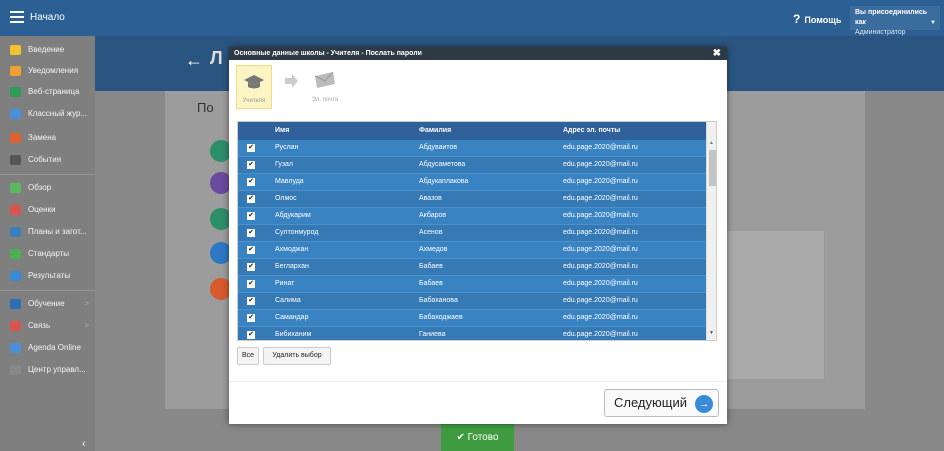 Image resolution: width=944 pixels, height=451 pixels. I want to click on menu-icon, so click(17, 17).